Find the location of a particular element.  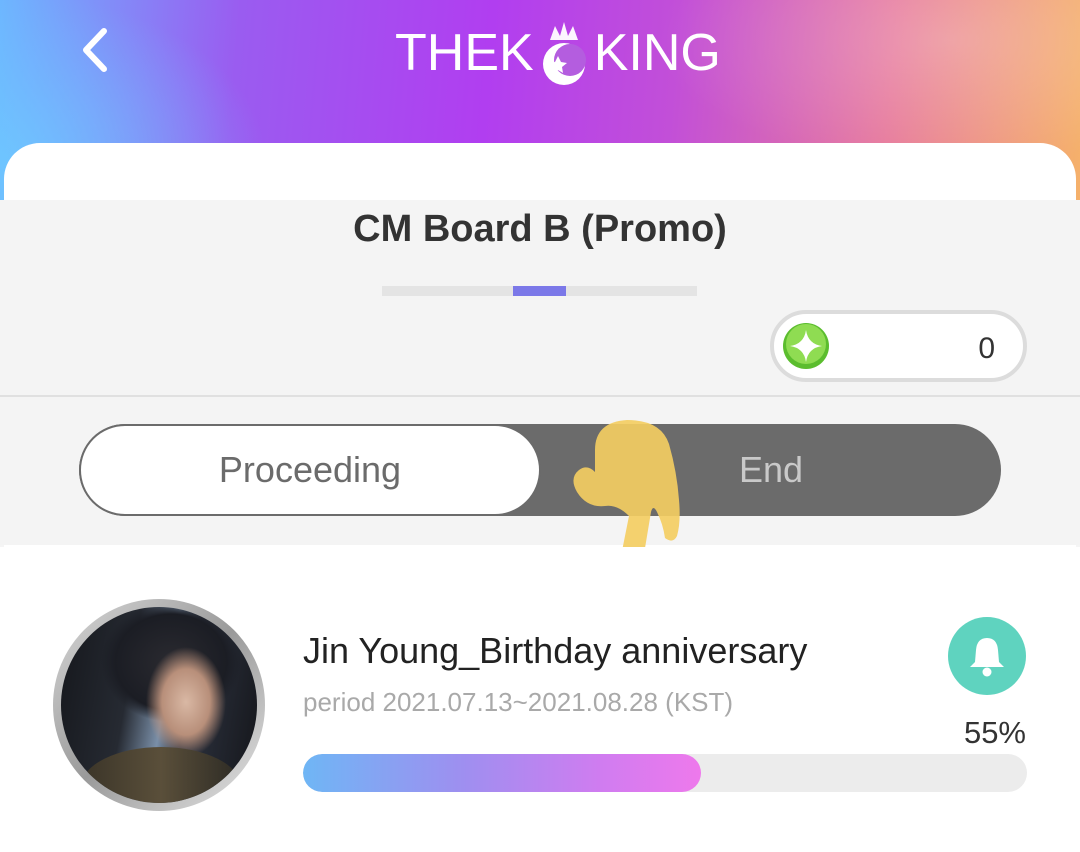

back-button is located at coordinates (95, 50).